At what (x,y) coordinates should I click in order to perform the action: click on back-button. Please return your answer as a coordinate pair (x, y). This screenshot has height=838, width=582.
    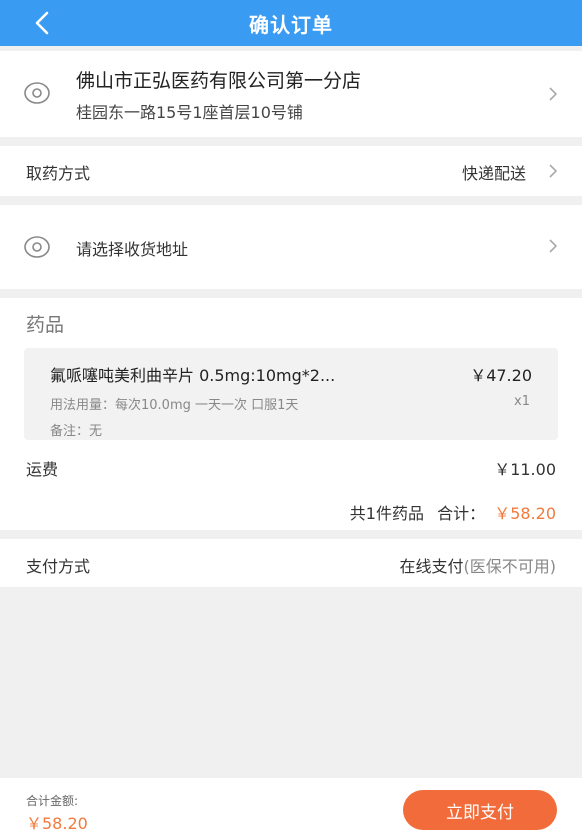
    Looking at the image, I should click on (42, 23).